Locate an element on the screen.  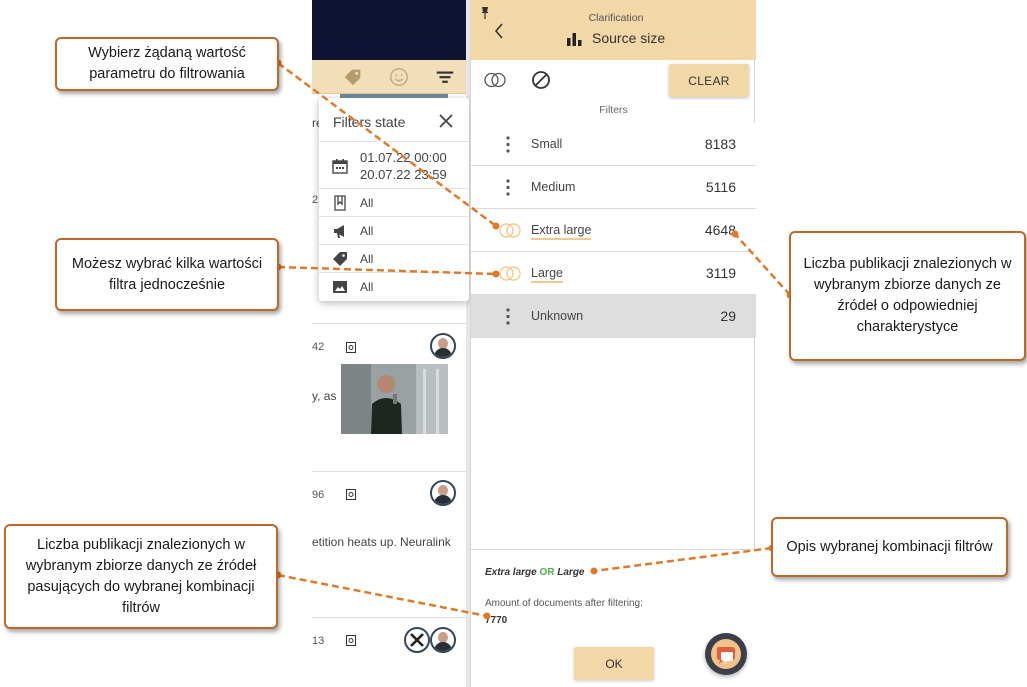
clear-button: CLEAR is located at coordinates (709, 80).